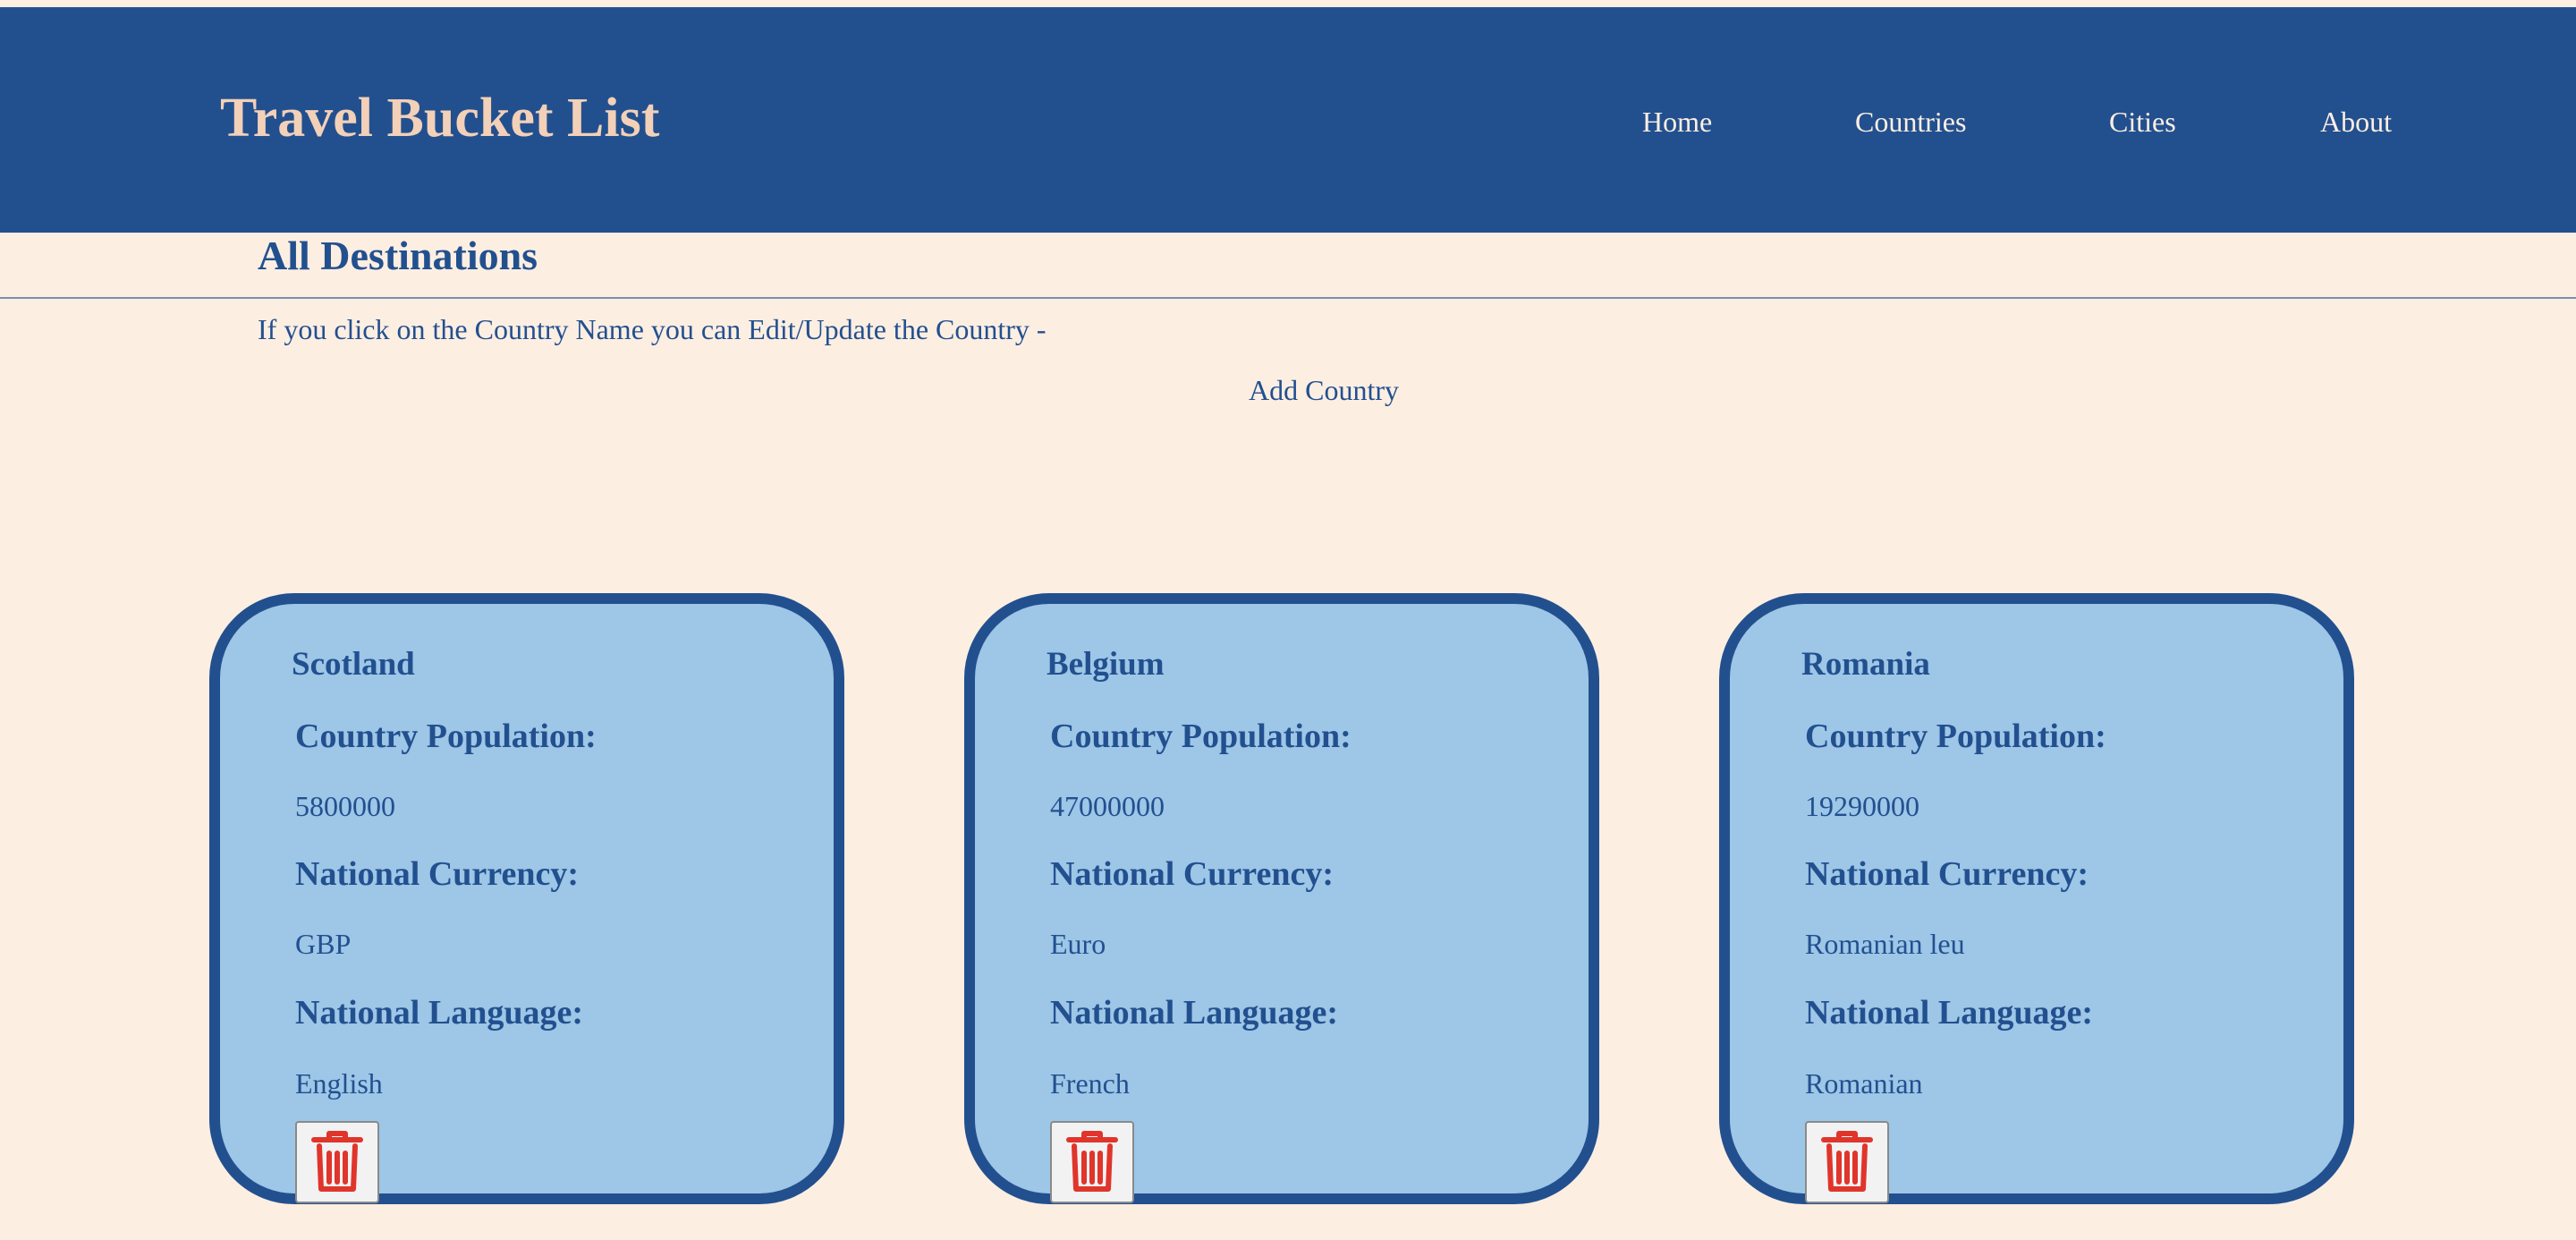  What do you see at coordinates (1105, 664) in the screenshot?
I see `country-name-link: Belgium` at bounding box center [1105, 664].